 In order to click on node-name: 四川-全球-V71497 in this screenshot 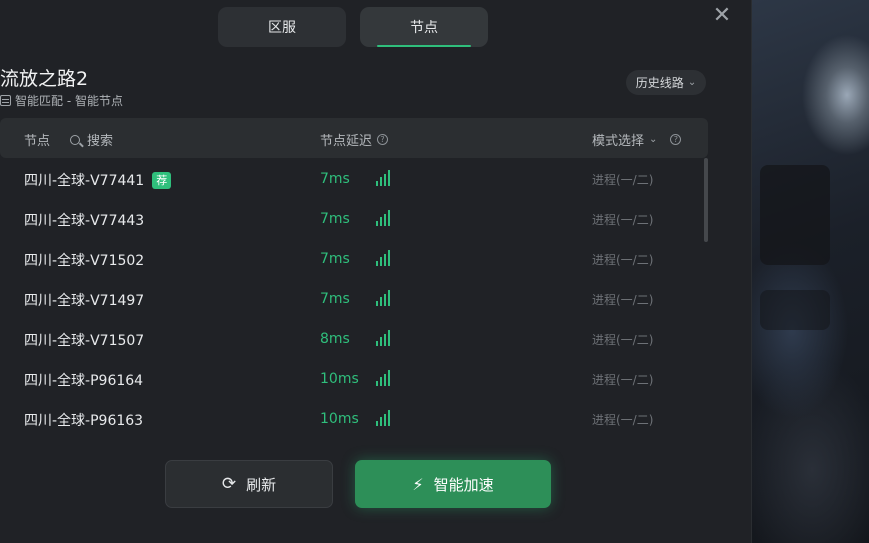, I will do `click(84, 300)`.